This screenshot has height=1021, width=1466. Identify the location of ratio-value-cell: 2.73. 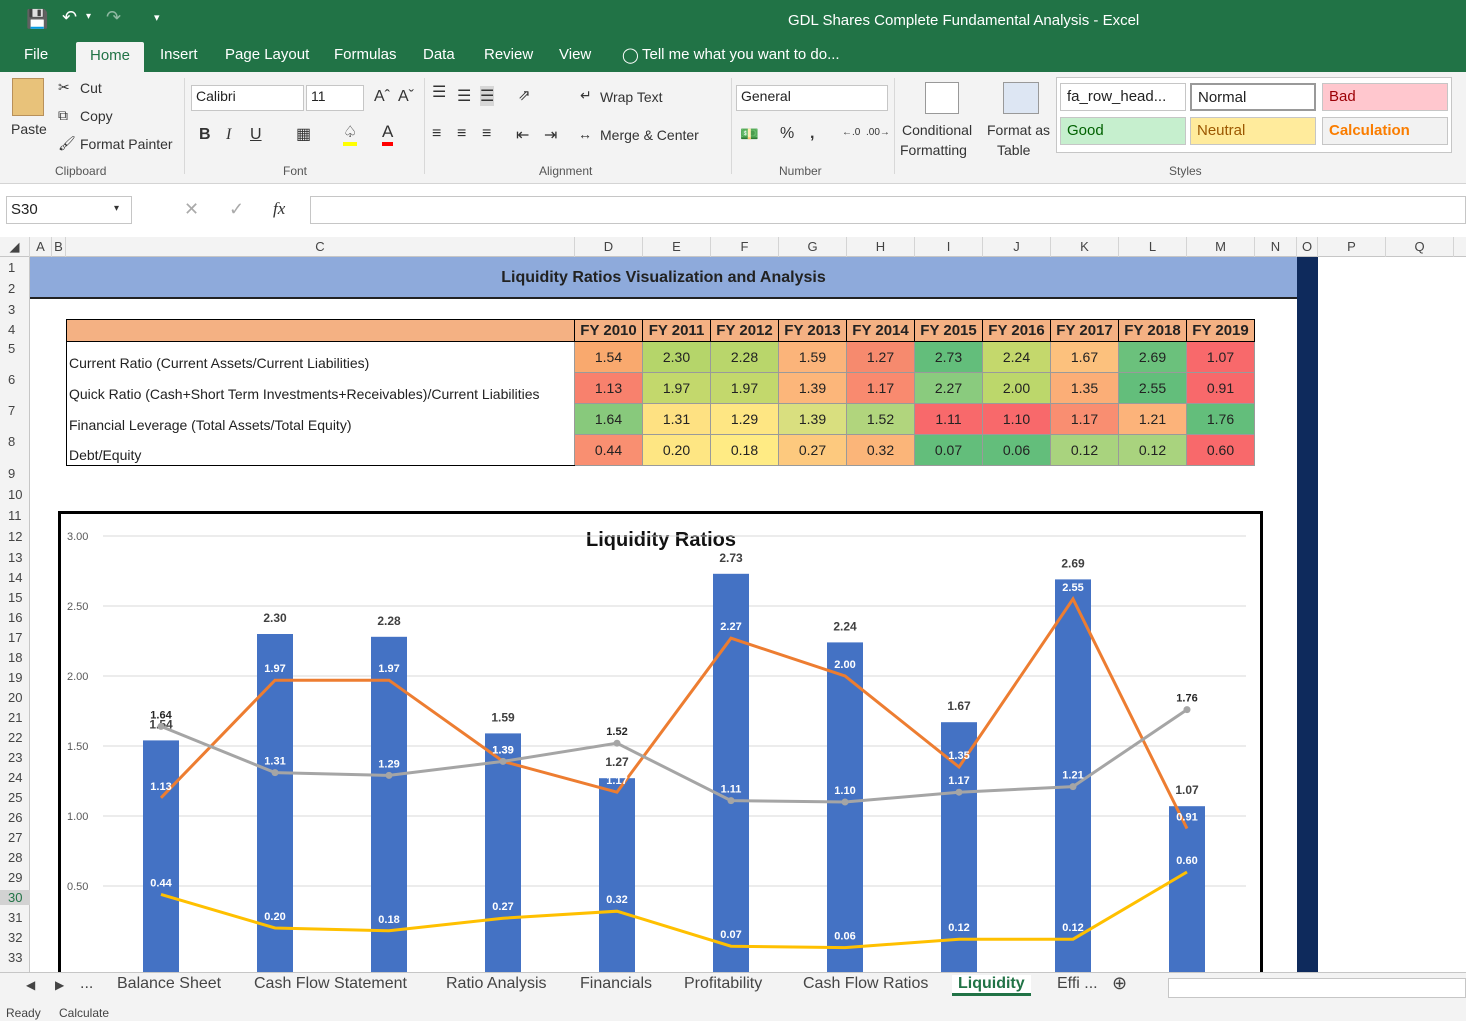
(948, 357).